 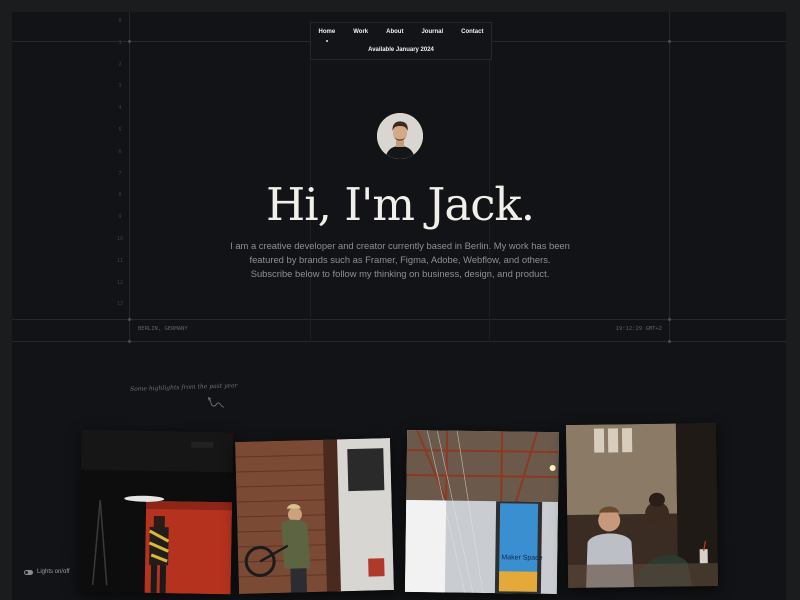 What do you see at coordinates (401, 50) in the screenshot?
I see `availability-text: Available January 2024` at bounding box center [401, 50].